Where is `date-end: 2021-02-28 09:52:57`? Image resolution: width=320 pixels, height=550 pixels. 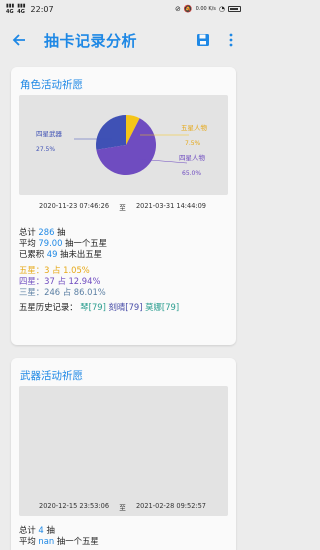
date-end: 2021-02-28 09:52:57 is located at coordinates (170, 506).